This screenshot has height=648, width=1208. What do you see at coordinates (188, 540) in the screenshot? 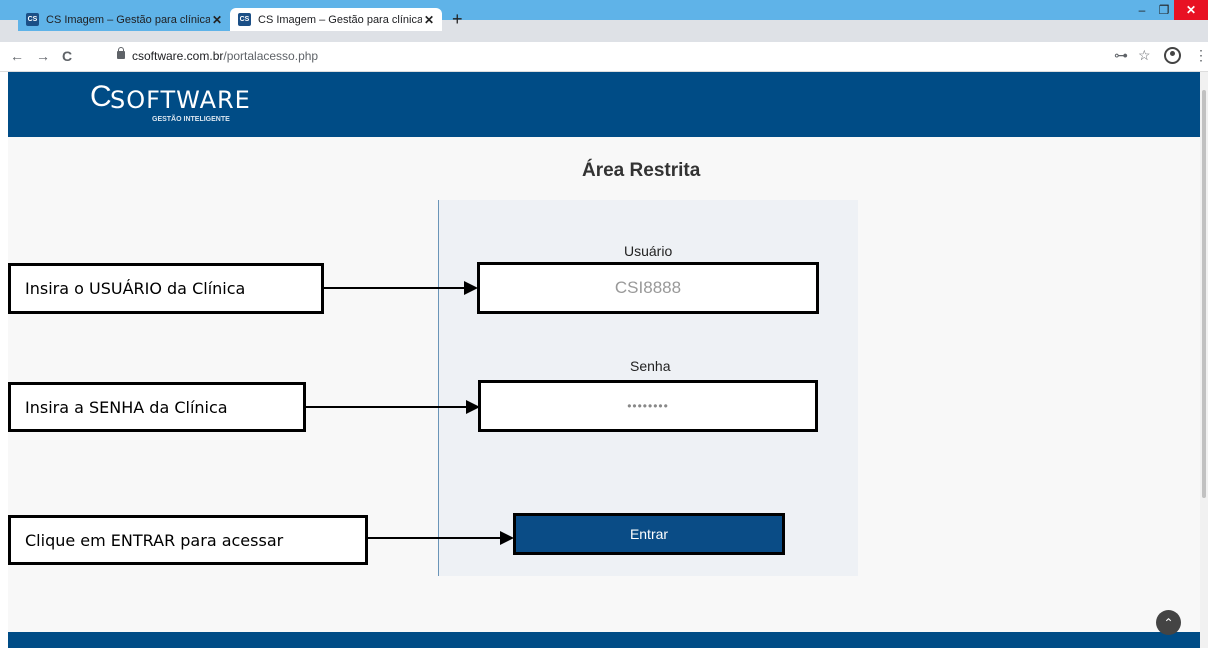
I see `callout-enter: Clique em ENTRAR para acessar` at bounding box center [188, 540].